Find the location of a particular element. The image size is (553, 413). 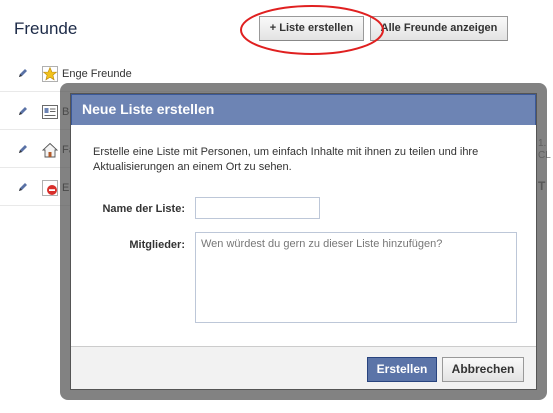

list-label: Enge Freunde is located at coordinates (97, 74).